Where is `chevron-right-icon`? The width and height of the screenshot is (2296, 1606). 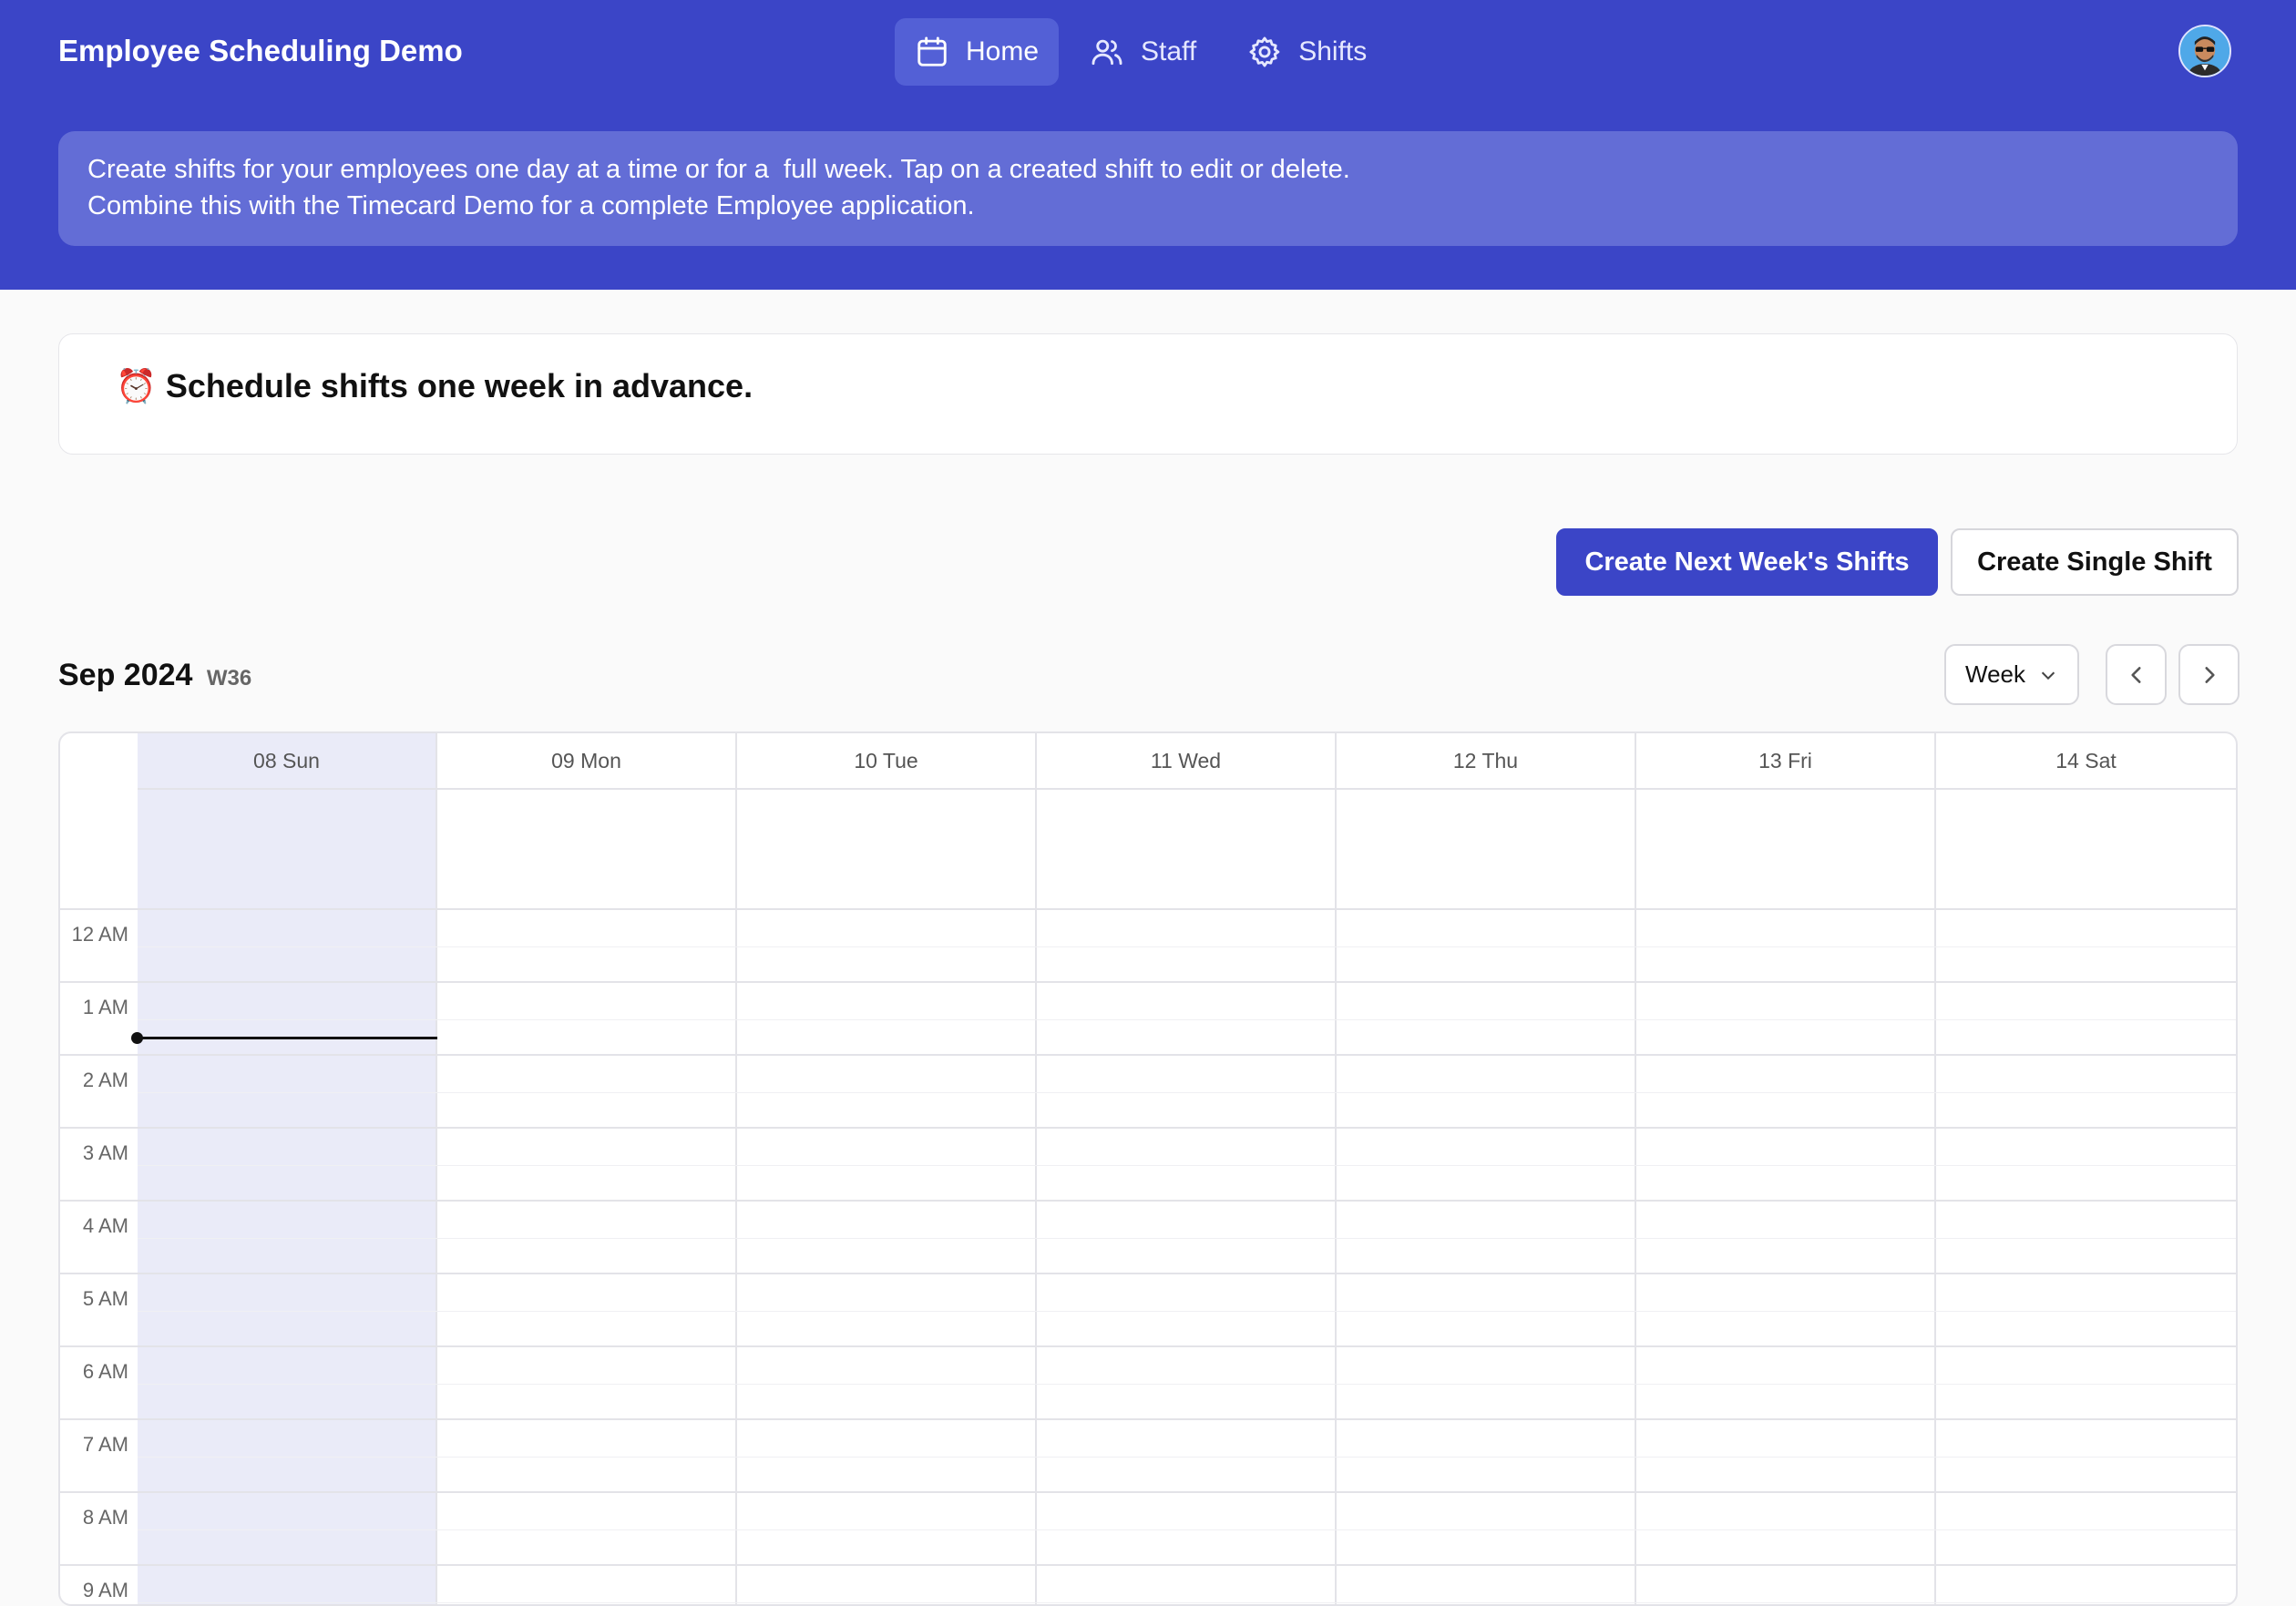 chevron-right-icon is located at coordinates (2210, 674).